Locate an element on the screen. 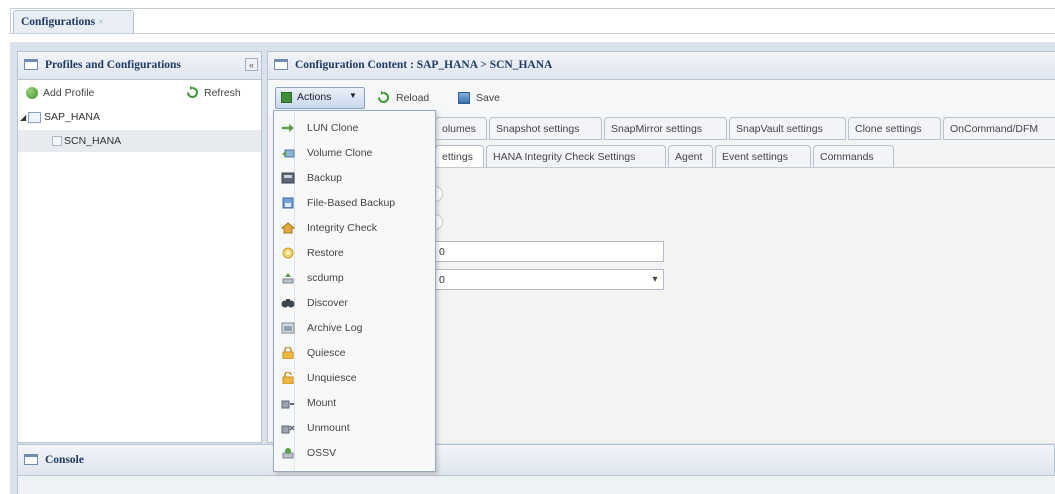 The image size is (1055, 494). actions-label: Actions is located at coordinates (314, 97).